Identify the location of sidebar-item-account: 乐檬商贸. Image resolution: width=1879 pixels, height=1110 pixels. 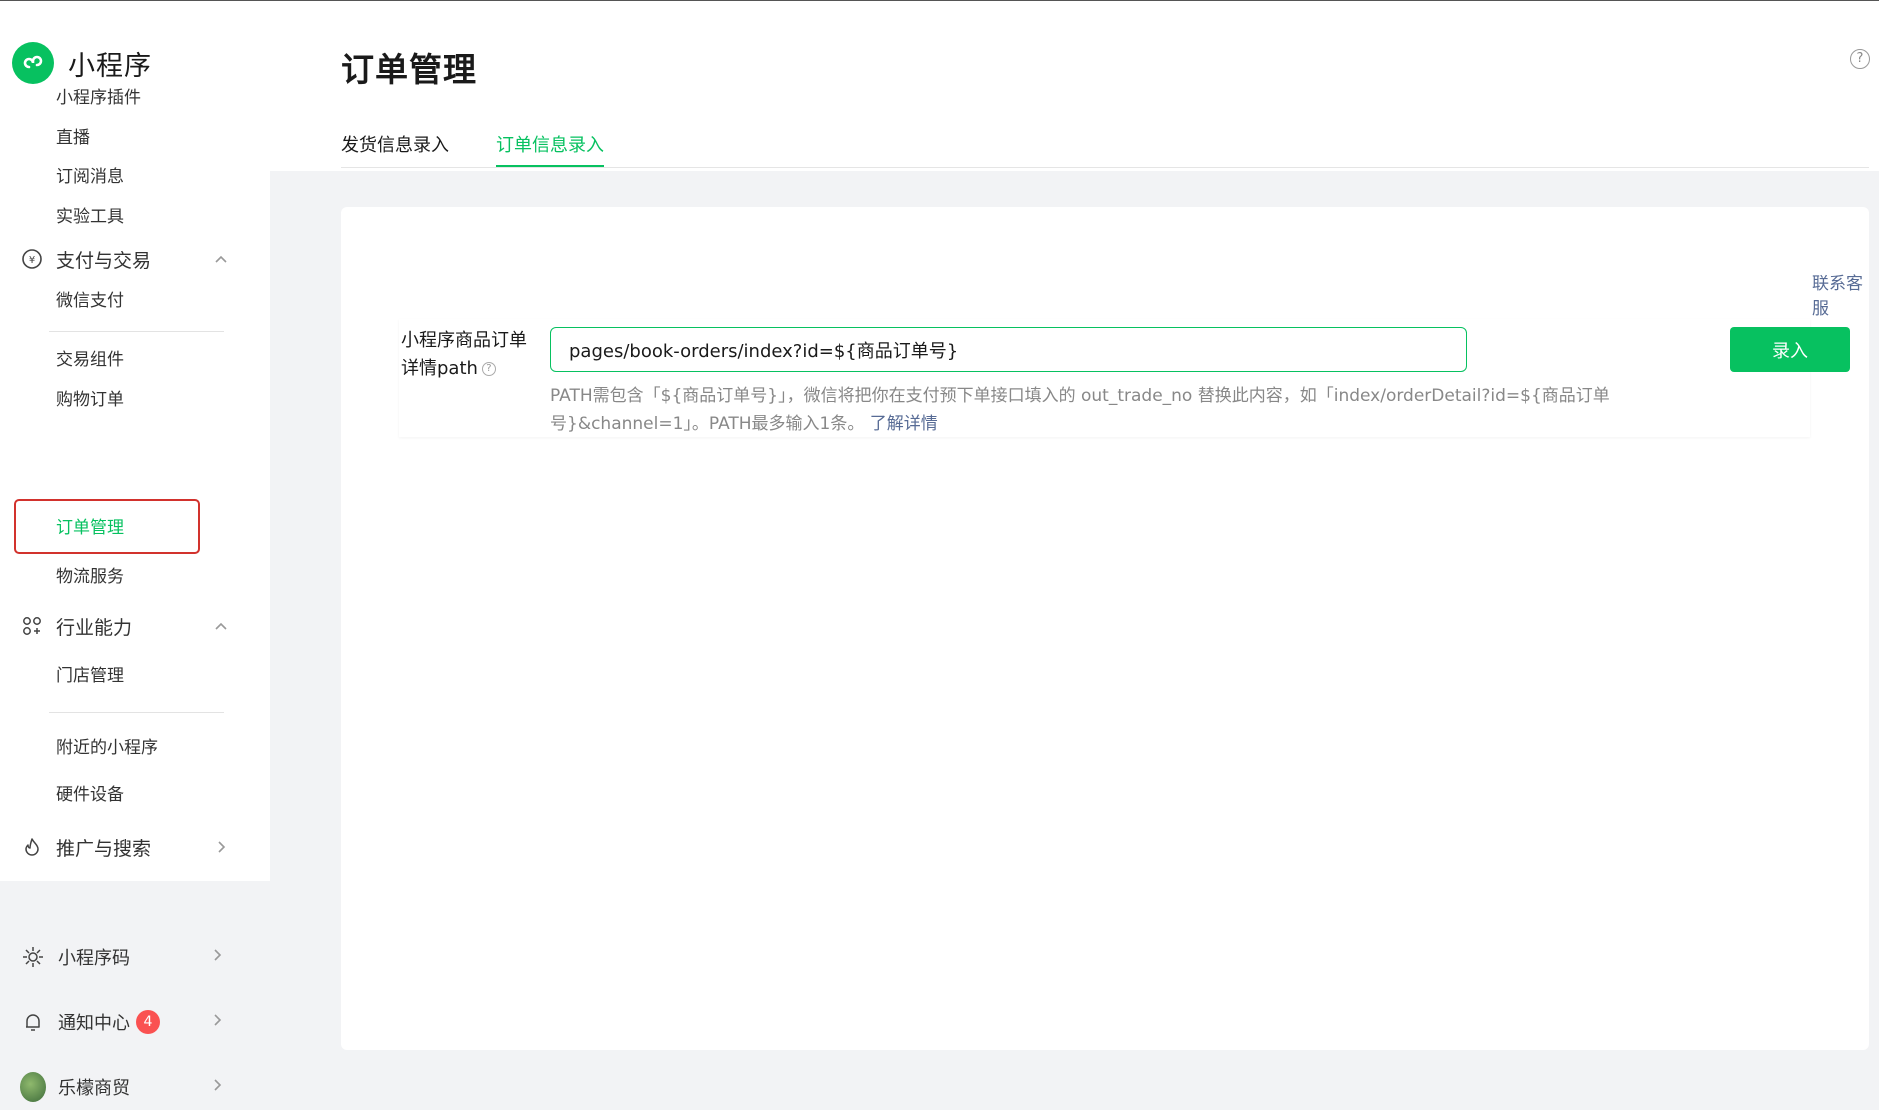
(122, 1087).